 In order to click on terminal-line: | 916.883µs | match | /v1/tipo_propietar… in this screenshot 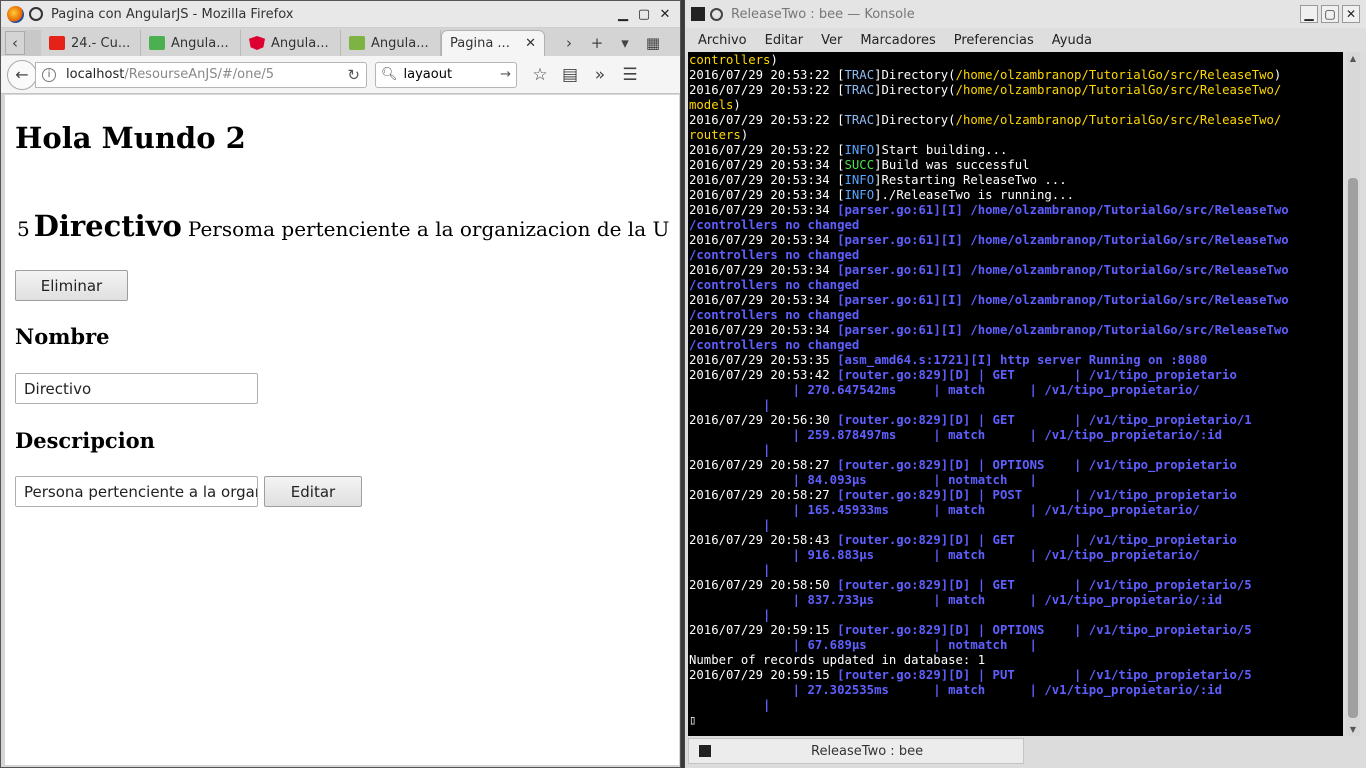, I will do `click(1016, 555)`.